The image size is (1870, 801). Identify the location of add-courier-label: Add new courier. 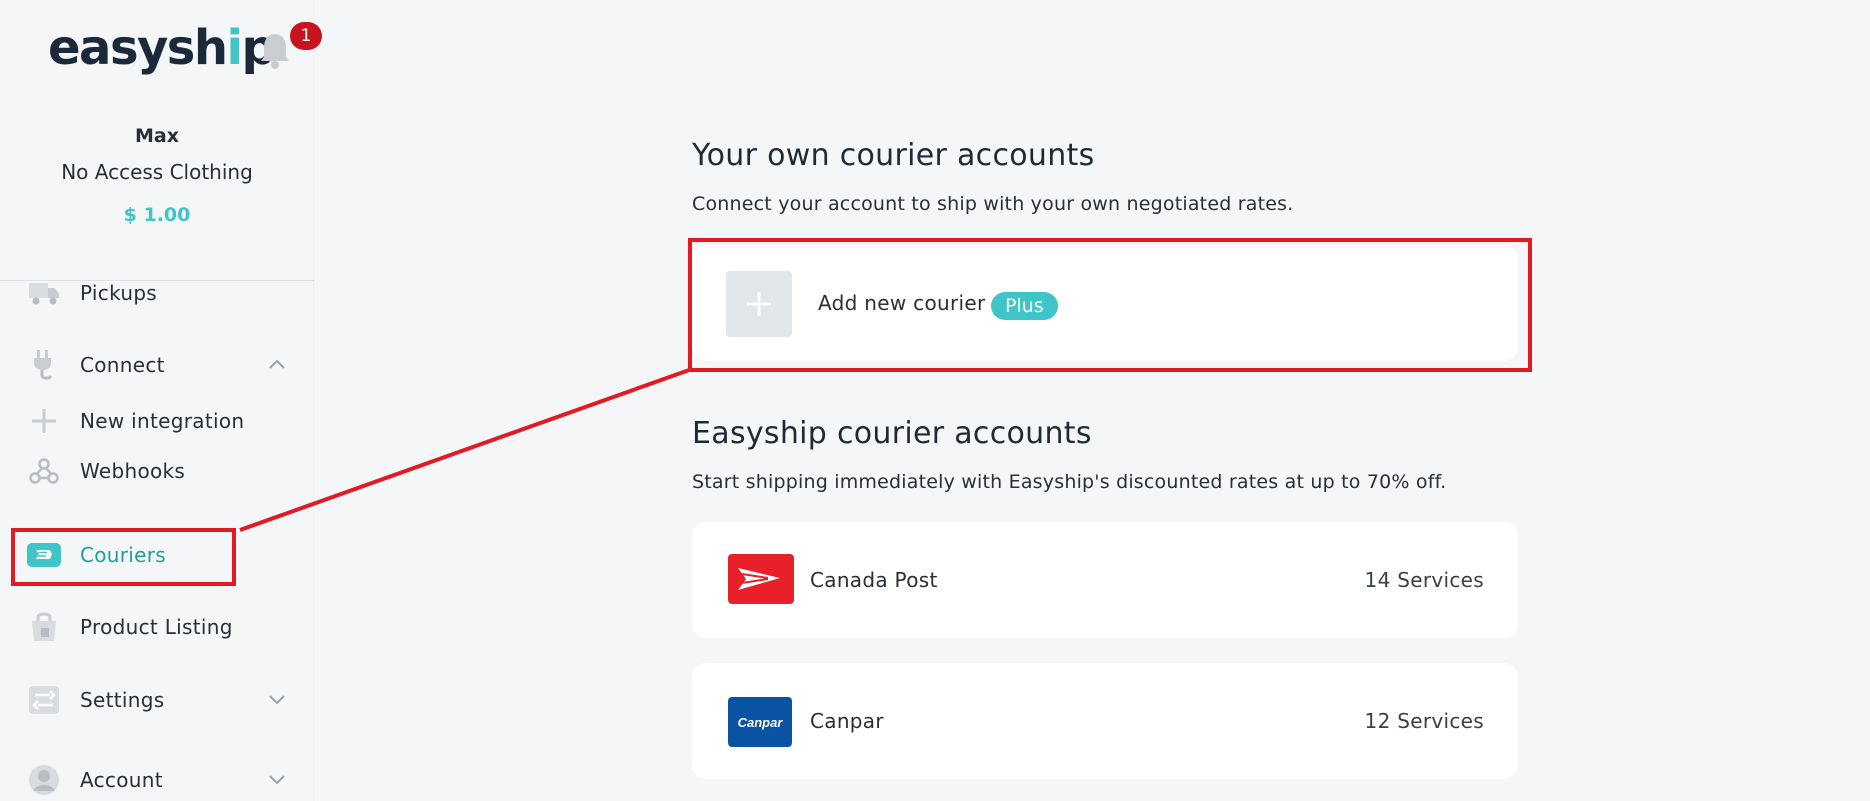
(902, 303).